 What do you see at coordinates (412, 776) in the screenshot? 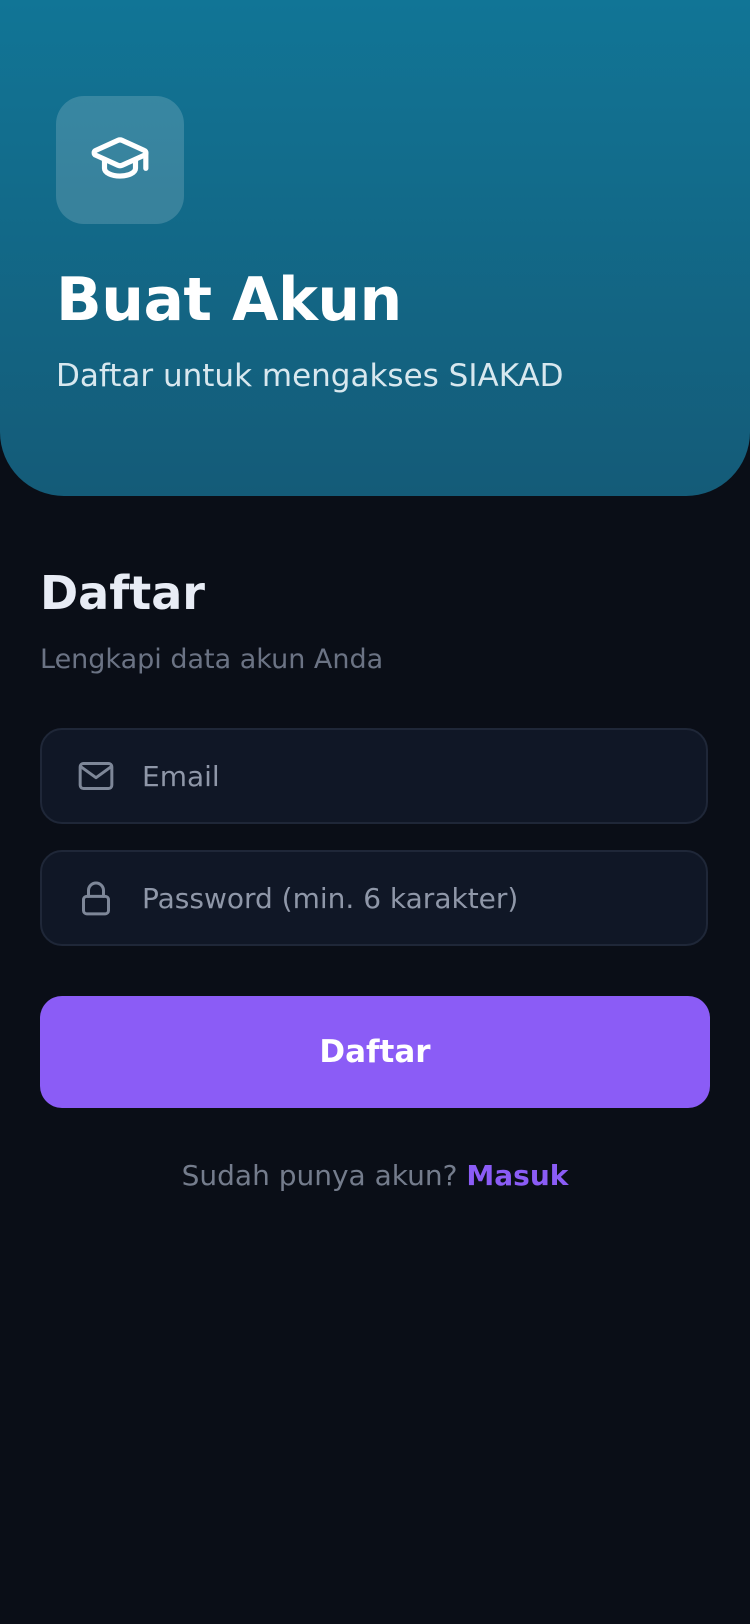
I see `email-input` at bounding box center [412, 776].